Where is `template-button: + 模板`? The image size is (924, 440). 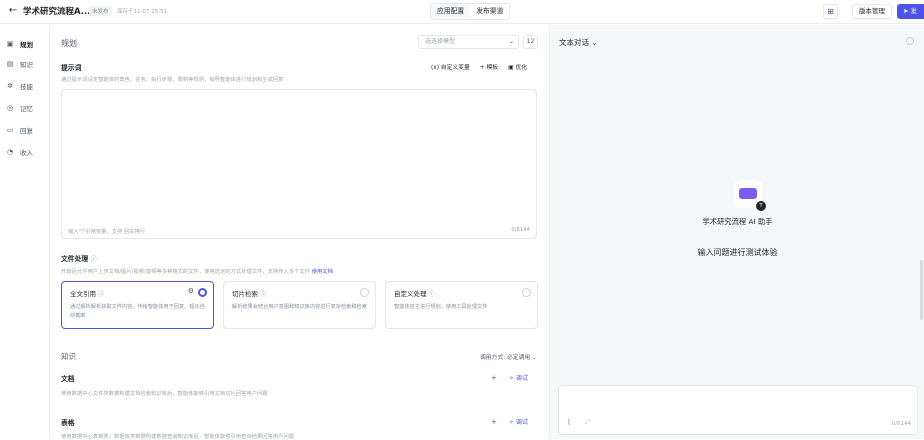
template-button: + 模板 is located at coordinates (489, 66).